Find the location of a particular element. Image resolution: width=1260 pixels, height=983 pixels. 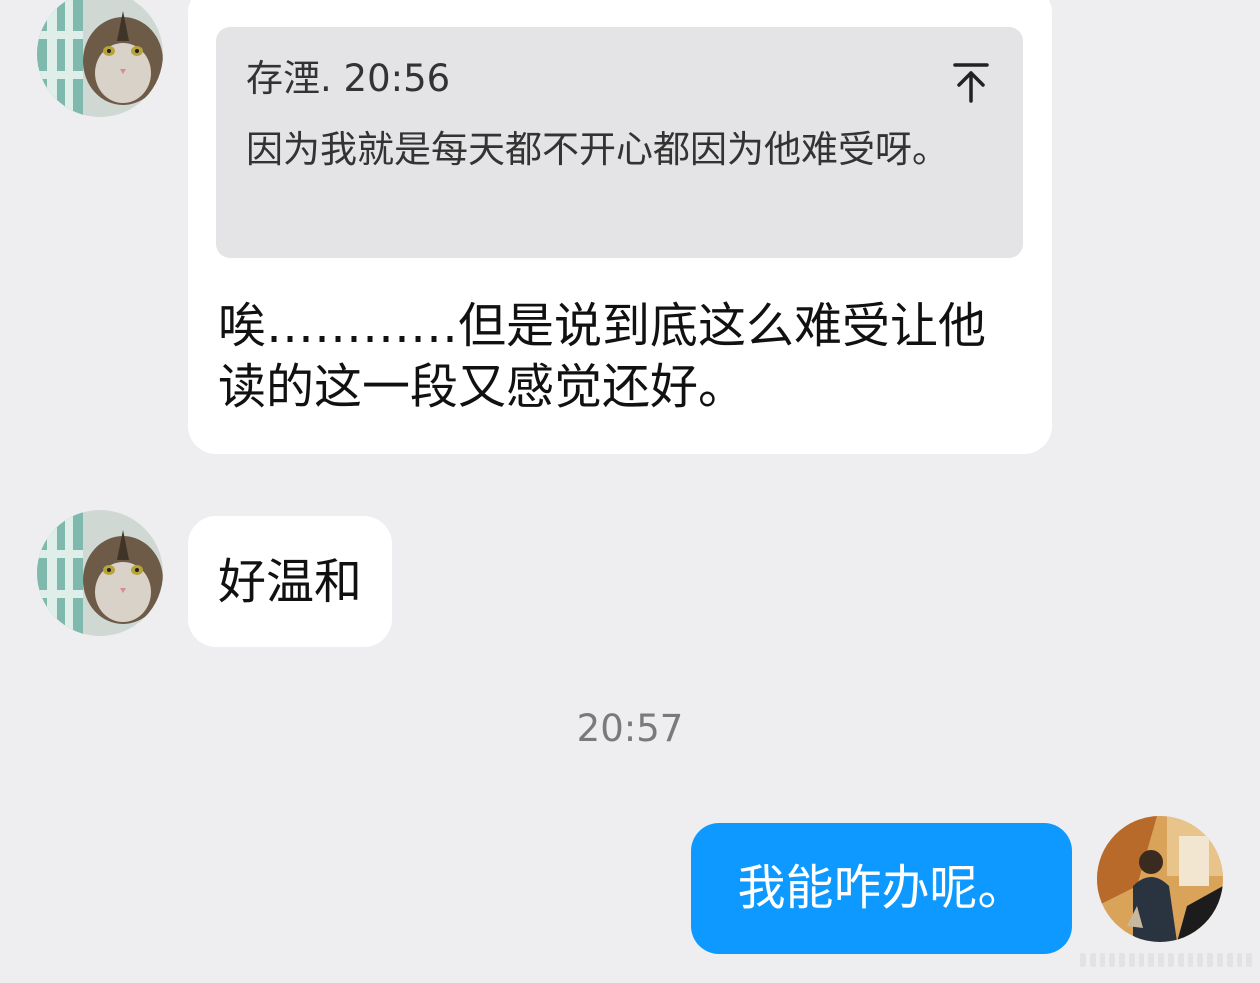

message-bubble-outgoing: 我能咋办呢。 is located at coordinates (881, 888).